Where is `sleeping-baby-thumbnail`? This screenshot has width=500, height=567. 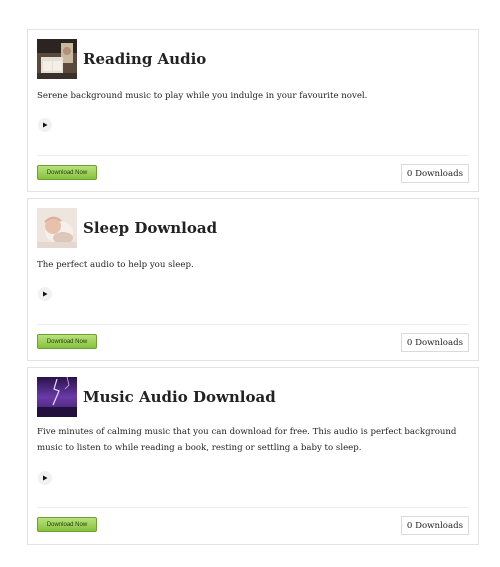 sleeping-baby-thumbnail is located at coordinates (57, 228).